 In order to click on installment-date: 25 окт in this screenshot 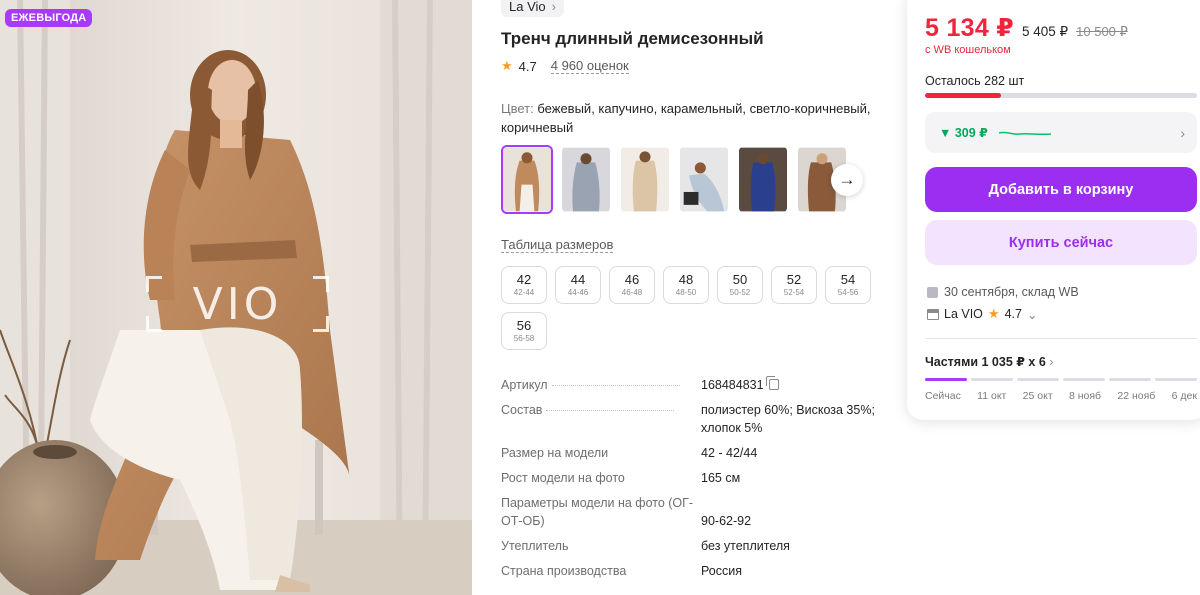, I will do `click(1037, 396)`.